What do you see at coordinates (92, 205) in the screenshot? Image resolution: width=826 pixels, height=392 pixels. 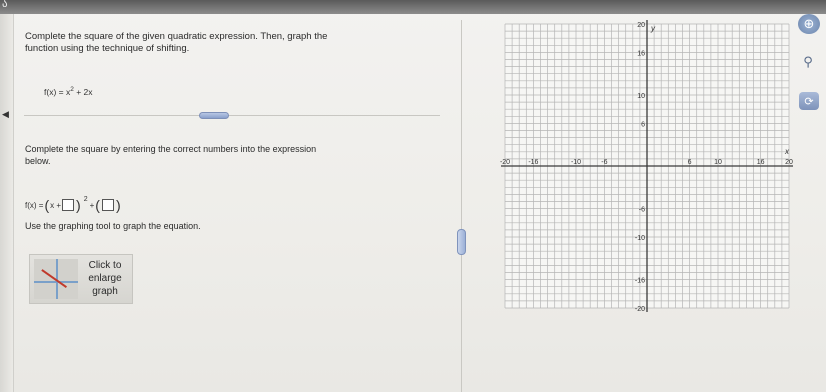 I see `answer-plus: +` at bounding box center [92, 205].